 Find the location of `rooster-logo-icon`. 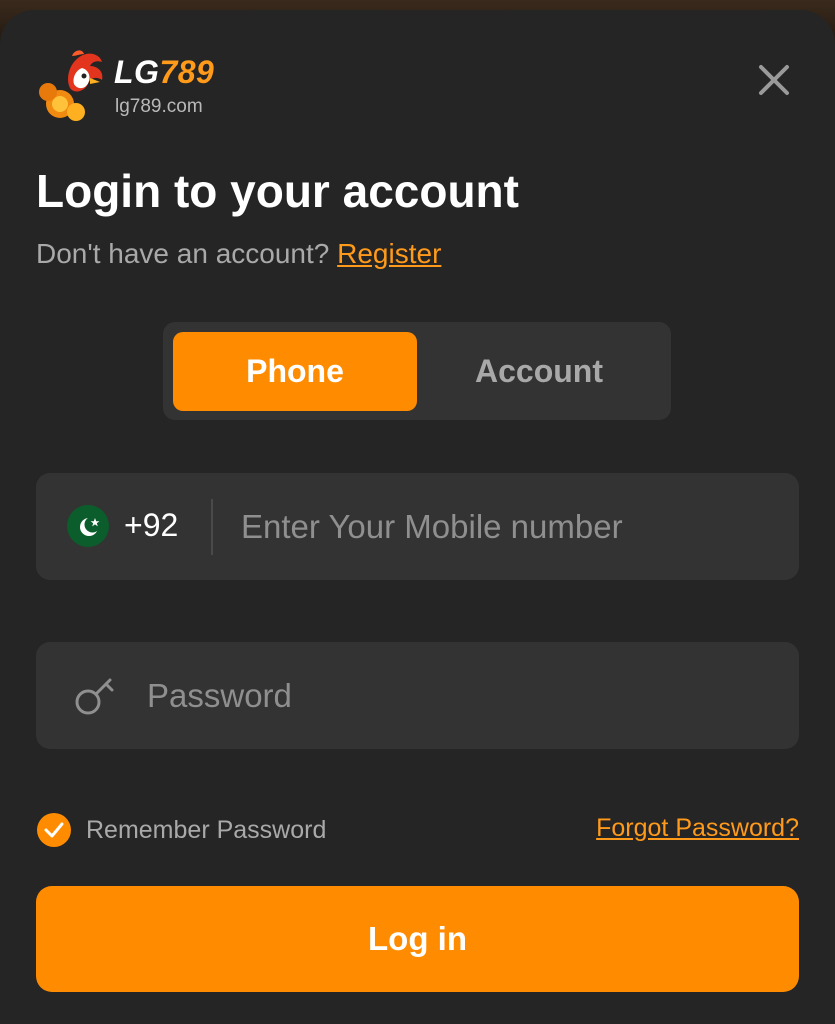

rooster-logo-icon is located at coordinates (71, 85).